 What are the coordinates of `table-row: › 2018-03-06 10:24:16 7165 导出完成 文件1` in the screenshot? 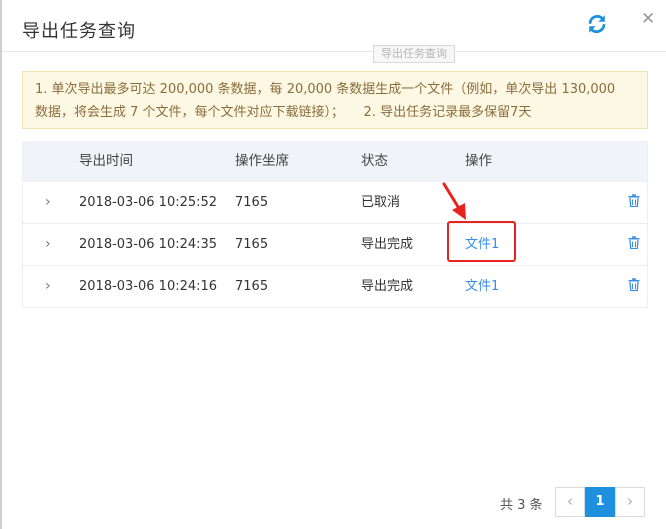 It's located at (335, 287).